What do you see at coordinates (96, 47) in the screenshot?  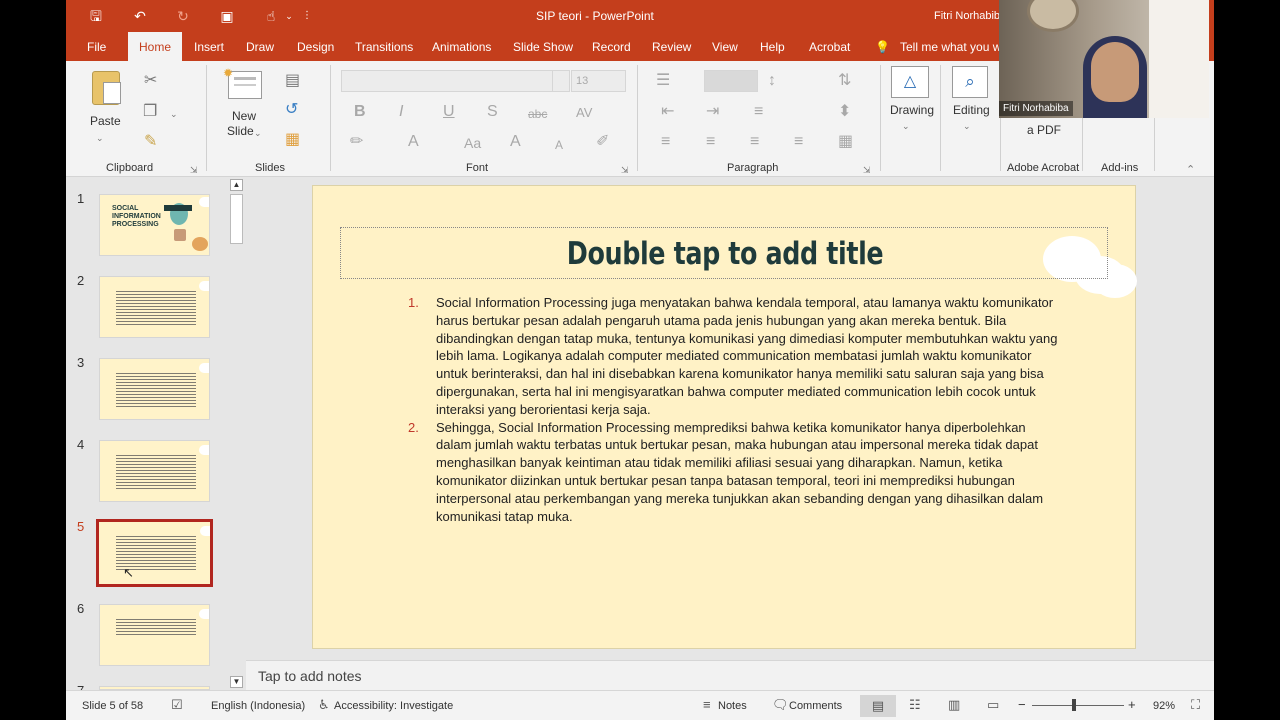 I see `tab-file: File` at bounding box center [96, 47].